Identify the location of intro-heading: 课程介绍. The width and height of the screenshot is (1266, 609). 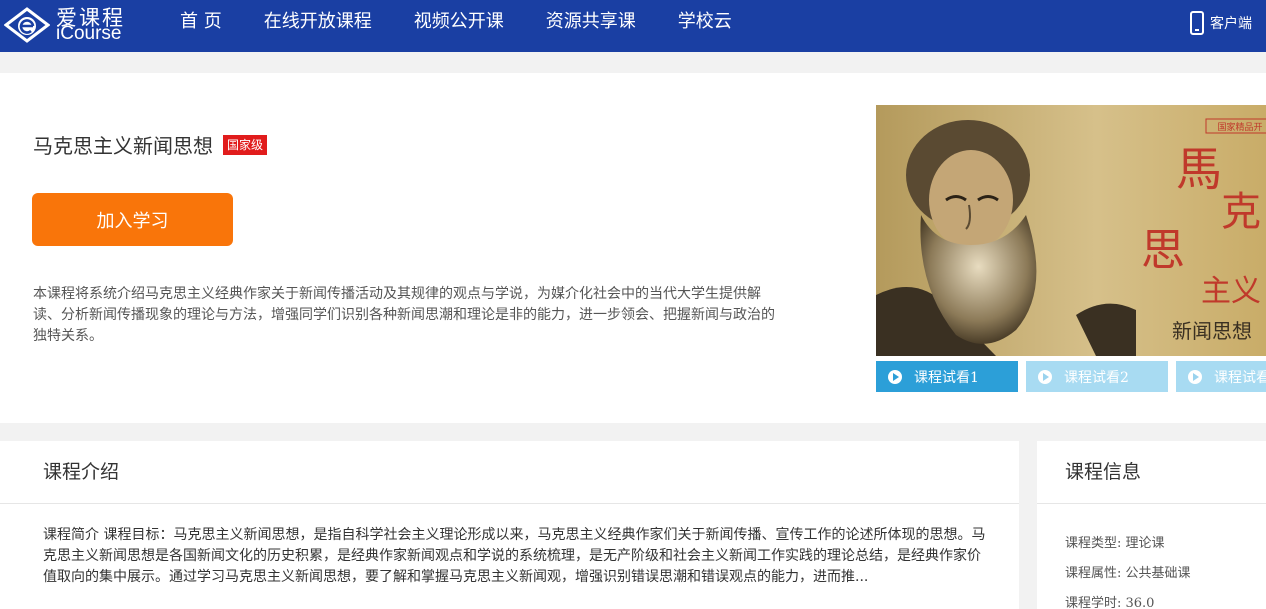
(509, 472).